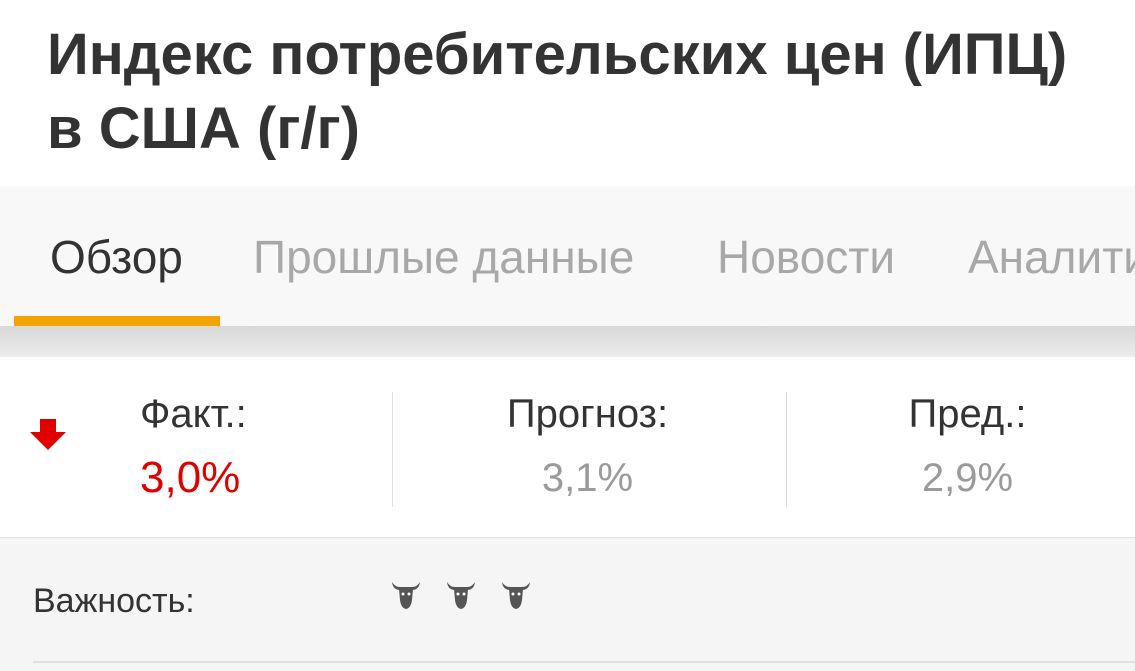  What do you see at coordinates (1051, 257) in the screenshot?
I see `tab-analysis: Аналитика` at bounding box center [1051, 257].